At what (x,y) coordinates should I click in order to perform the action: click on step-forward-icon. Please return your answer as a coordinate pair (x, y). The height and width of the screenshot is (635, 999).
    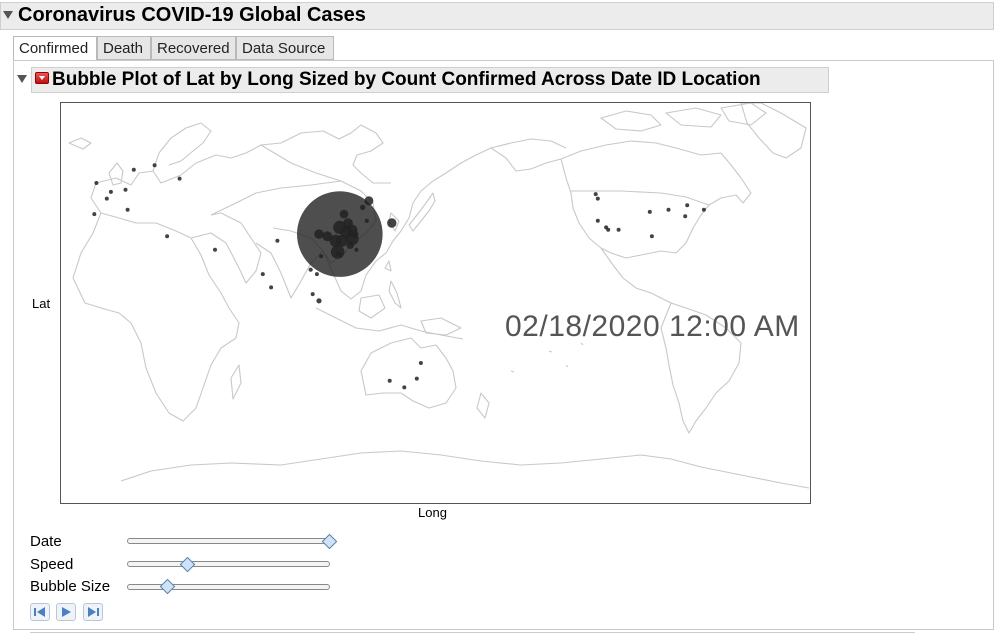
    Looking at the image, I should click on (93, 612).